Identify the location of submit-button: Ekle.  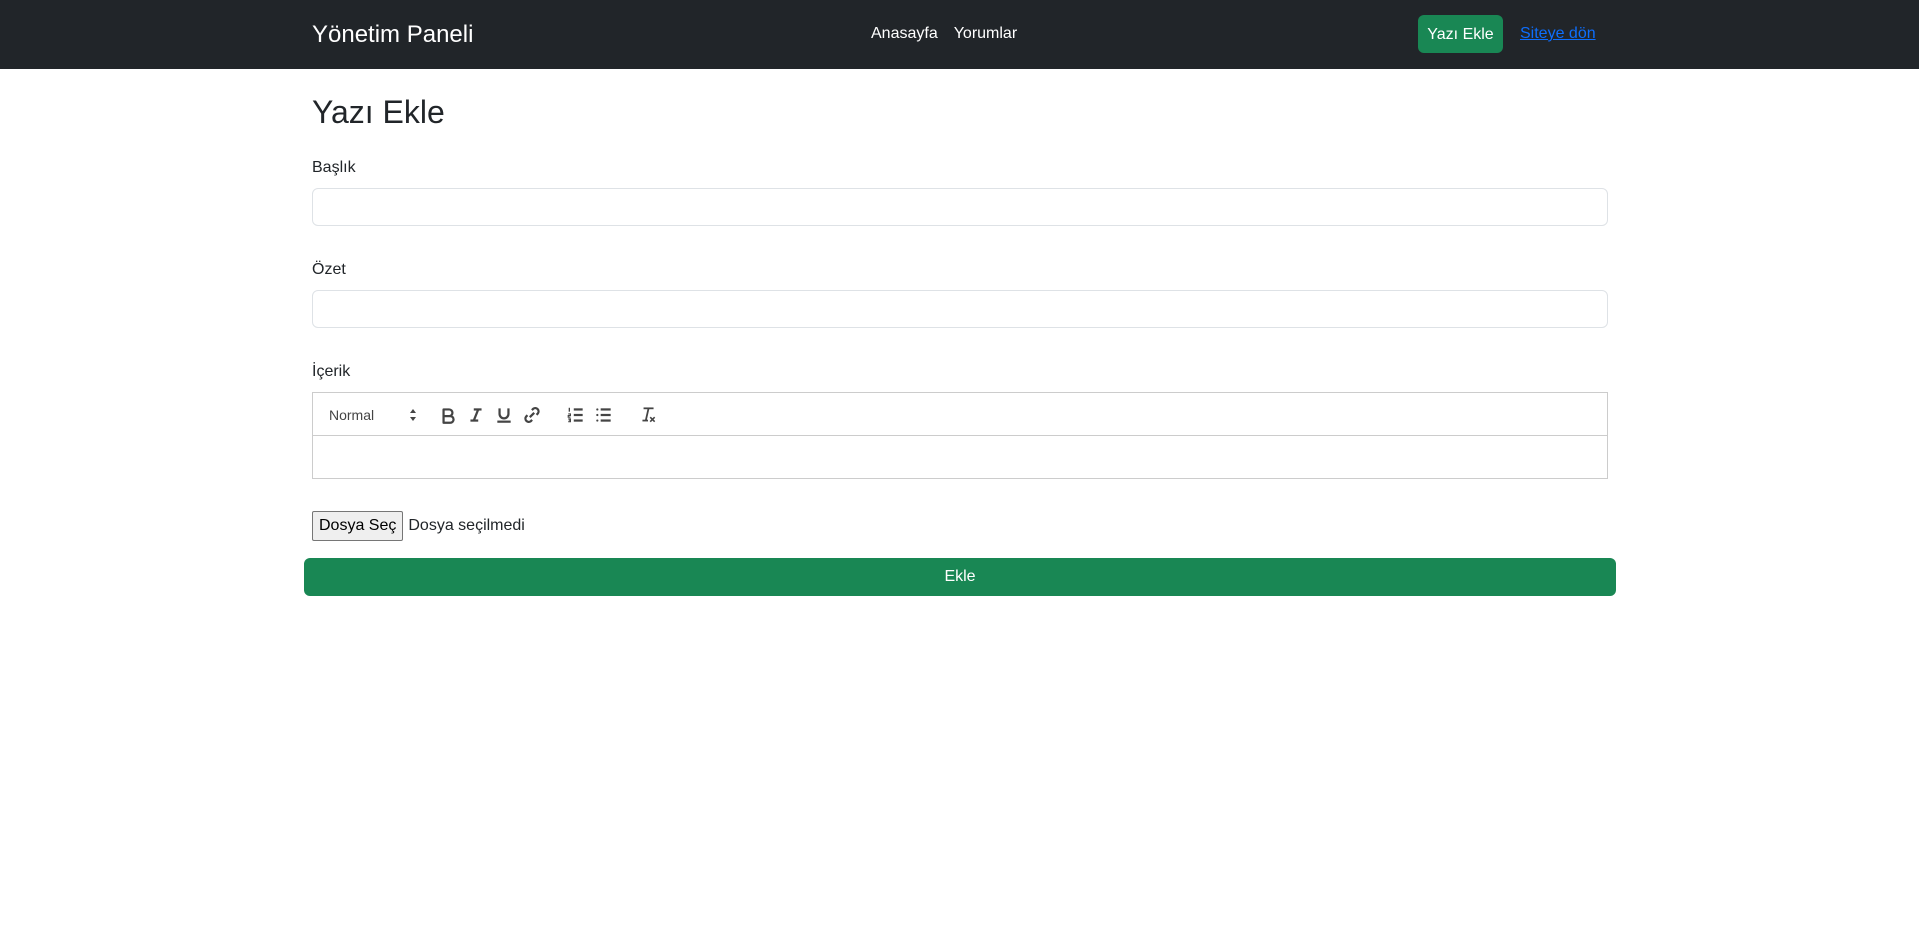
(960, 577).